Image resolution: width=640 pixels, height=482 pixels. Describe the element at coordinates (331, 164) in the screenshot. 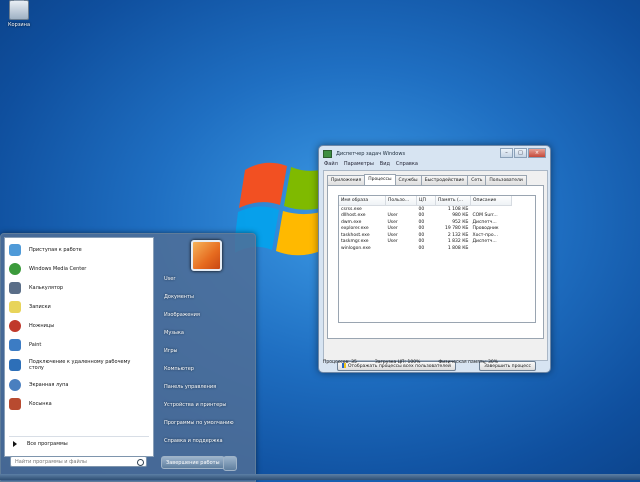

I see `menu-file: Файл` at that location.